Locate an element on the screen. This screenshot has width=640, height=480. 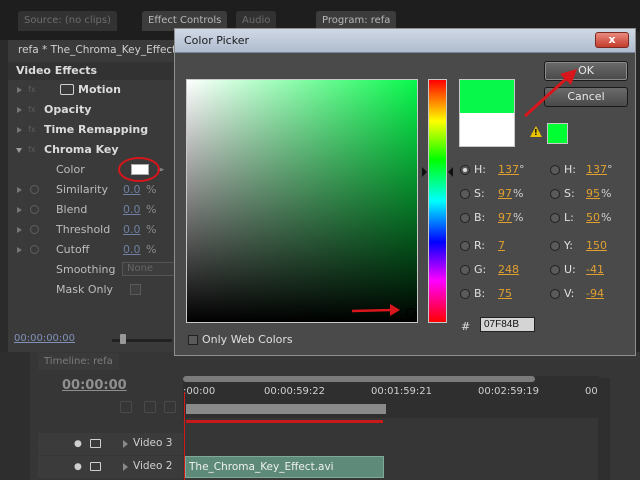
prop-blend-label: Blend is located at coordinates (72, 209).